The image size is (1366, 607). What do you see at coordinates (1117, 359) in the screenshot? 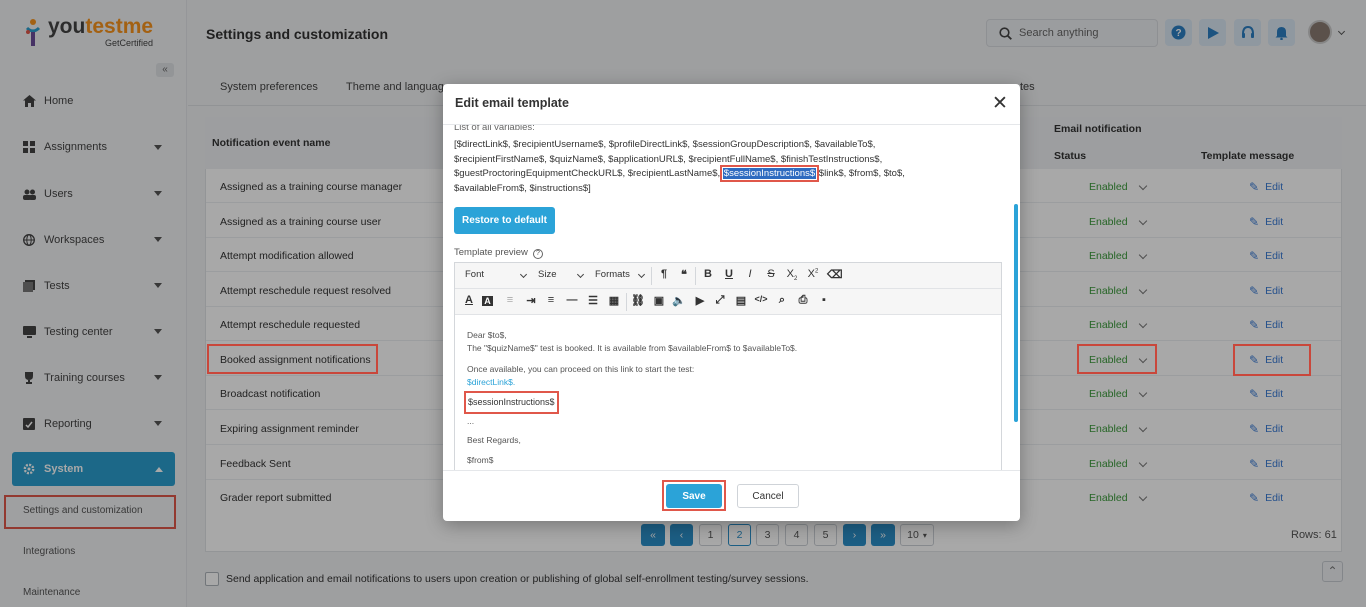
I see `highlight-status` at bounding box center [1117, 359].